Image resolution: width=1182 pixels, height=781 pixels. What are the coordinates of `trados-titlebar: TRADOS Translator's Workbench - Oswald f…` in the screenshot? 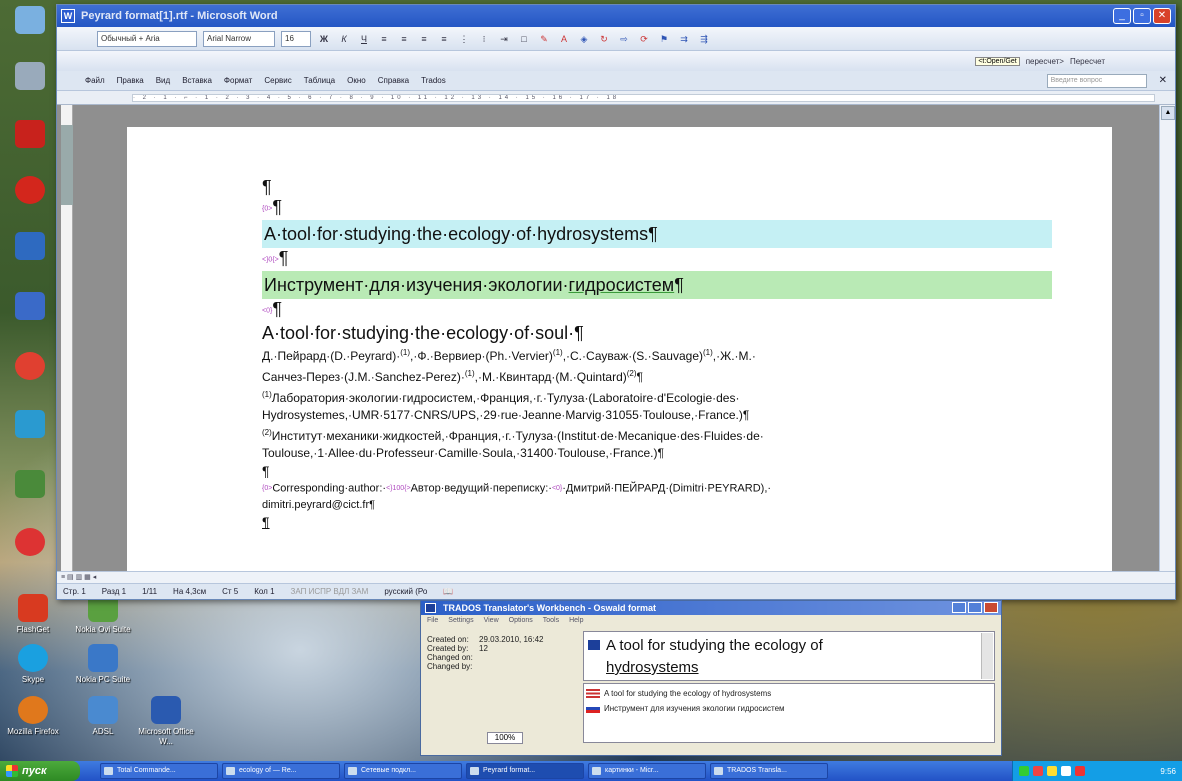 It's located at (711, 608).